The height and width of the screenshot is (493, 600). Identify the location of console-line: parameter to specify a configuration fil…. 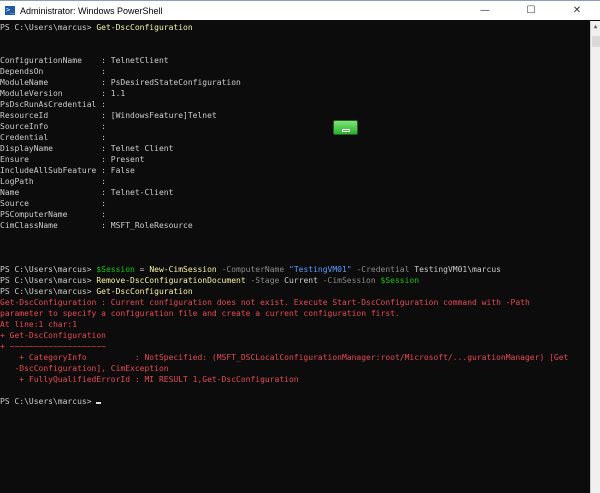
(295, 313).